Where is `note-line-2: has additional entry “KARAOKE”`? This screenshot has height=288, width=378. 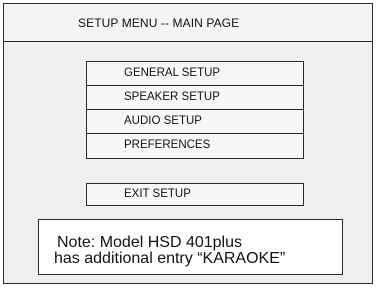
note-line-2: has additional entry “KARAOKE” is located at coordinates (170, 258).